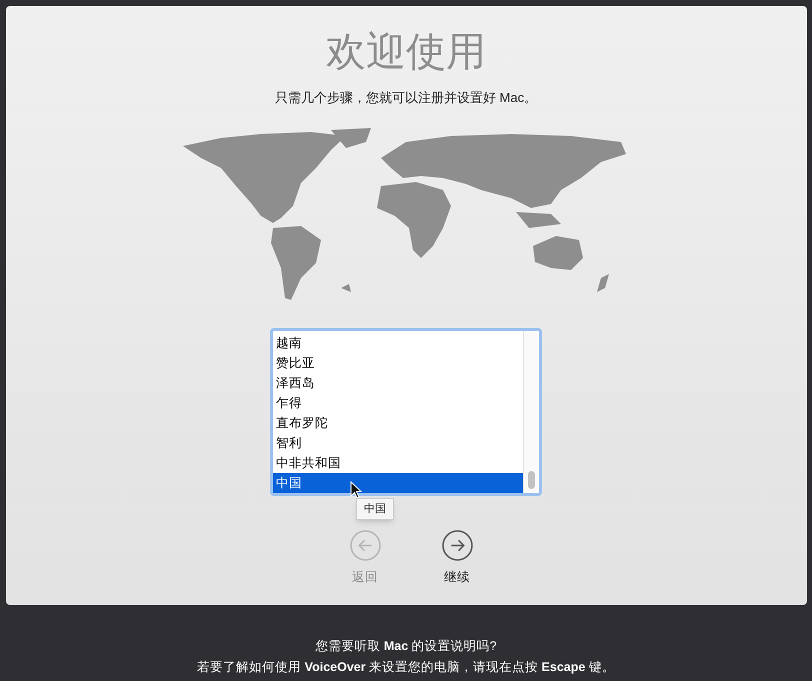 This screenshot has height=681, width=812. I want to click on country-item: 直布罗陀, so click(398, 422).